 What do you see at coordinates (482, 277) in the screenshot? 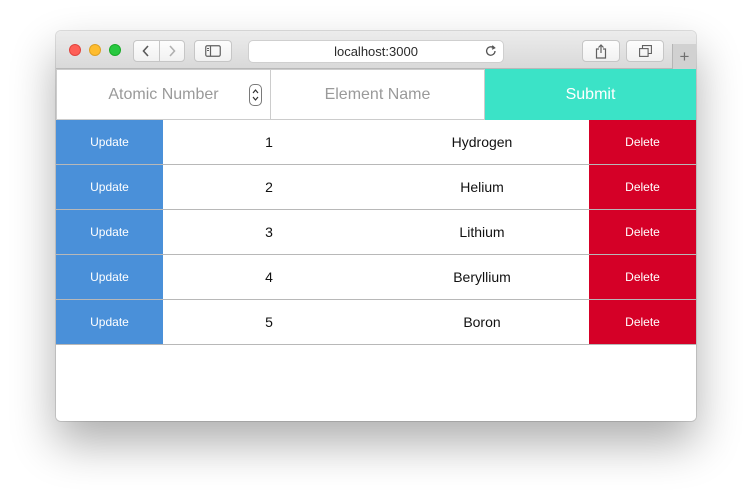
I see `element-name-cell: Beryllium` at bounding box center [482, 277].